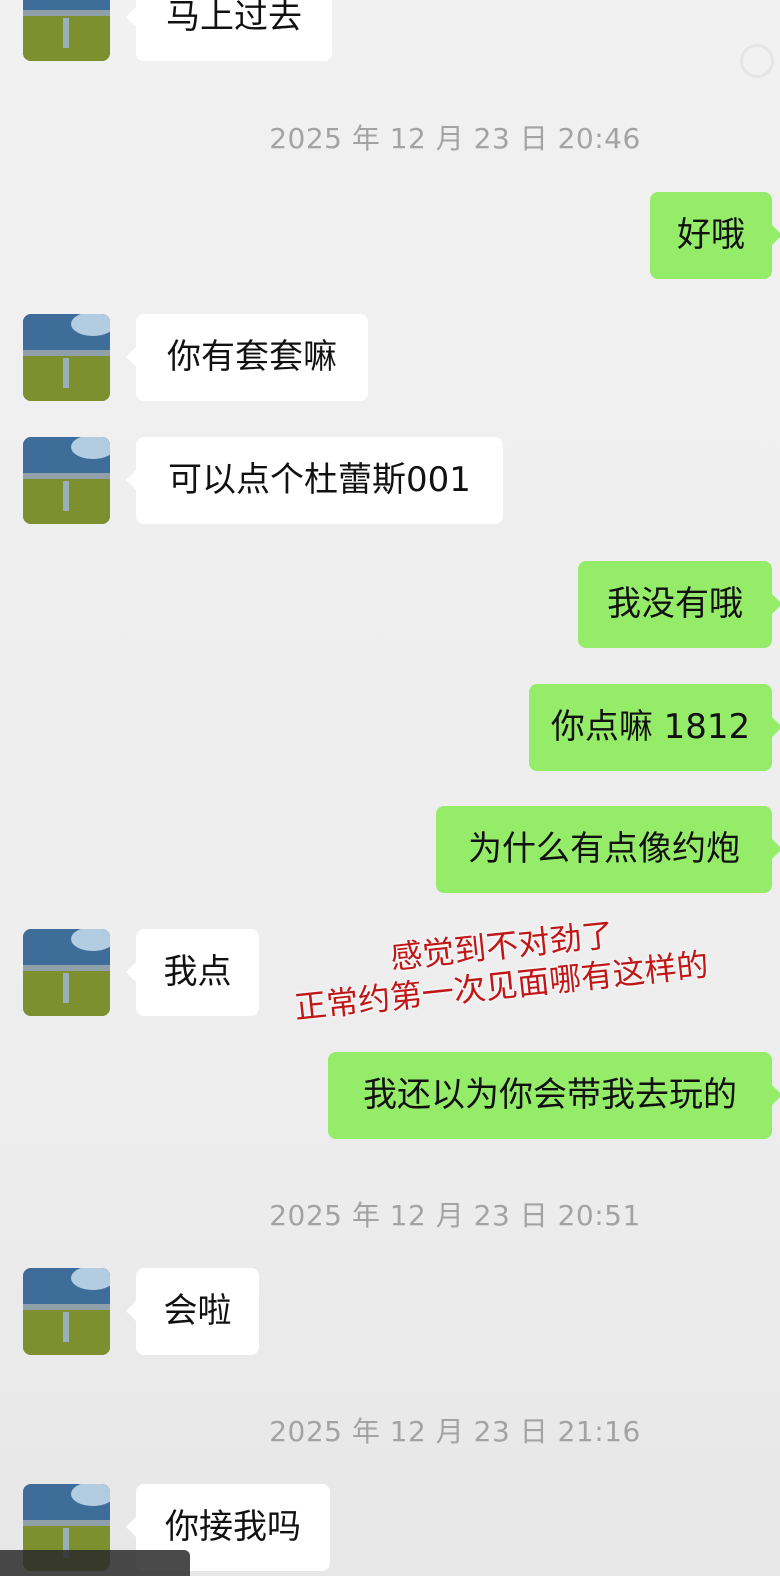 Image resolution: width=780 pixels, height=1576 pixels. Describe the element at coordinates (252, 357) in the screenshot. I see `message-text: 你有套套嘛` at that location.